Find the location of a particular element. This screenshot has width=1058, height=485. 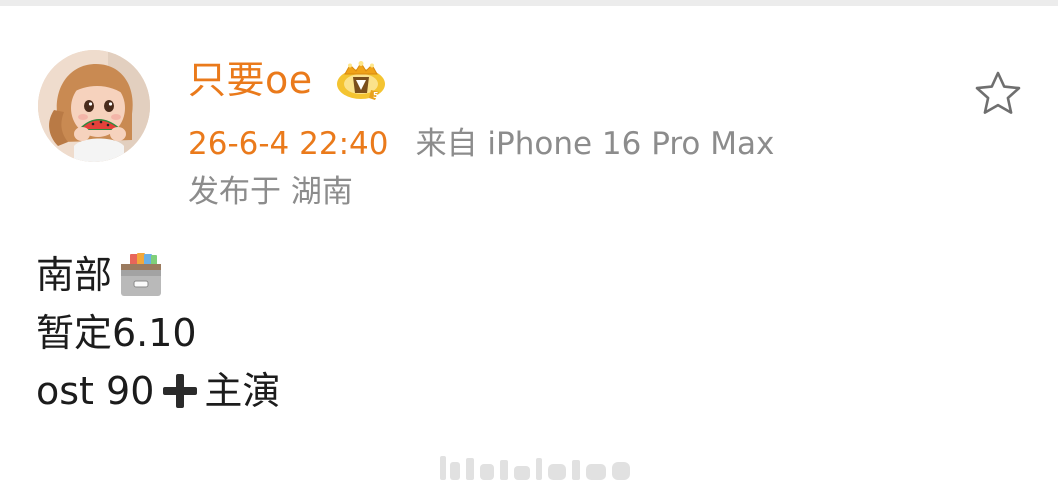

svg-text: 5 is located at coordinates (376, 95).